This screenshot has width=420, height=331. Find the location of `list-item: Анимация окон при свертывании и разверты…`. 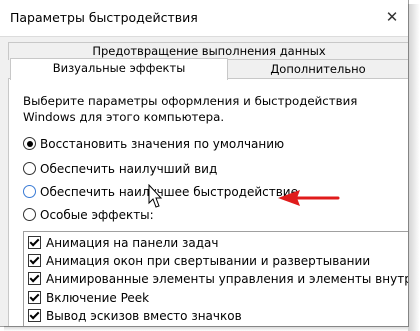

list-item: Анимация окон при свертывании и разверты… is located at coordinates (199, 261).